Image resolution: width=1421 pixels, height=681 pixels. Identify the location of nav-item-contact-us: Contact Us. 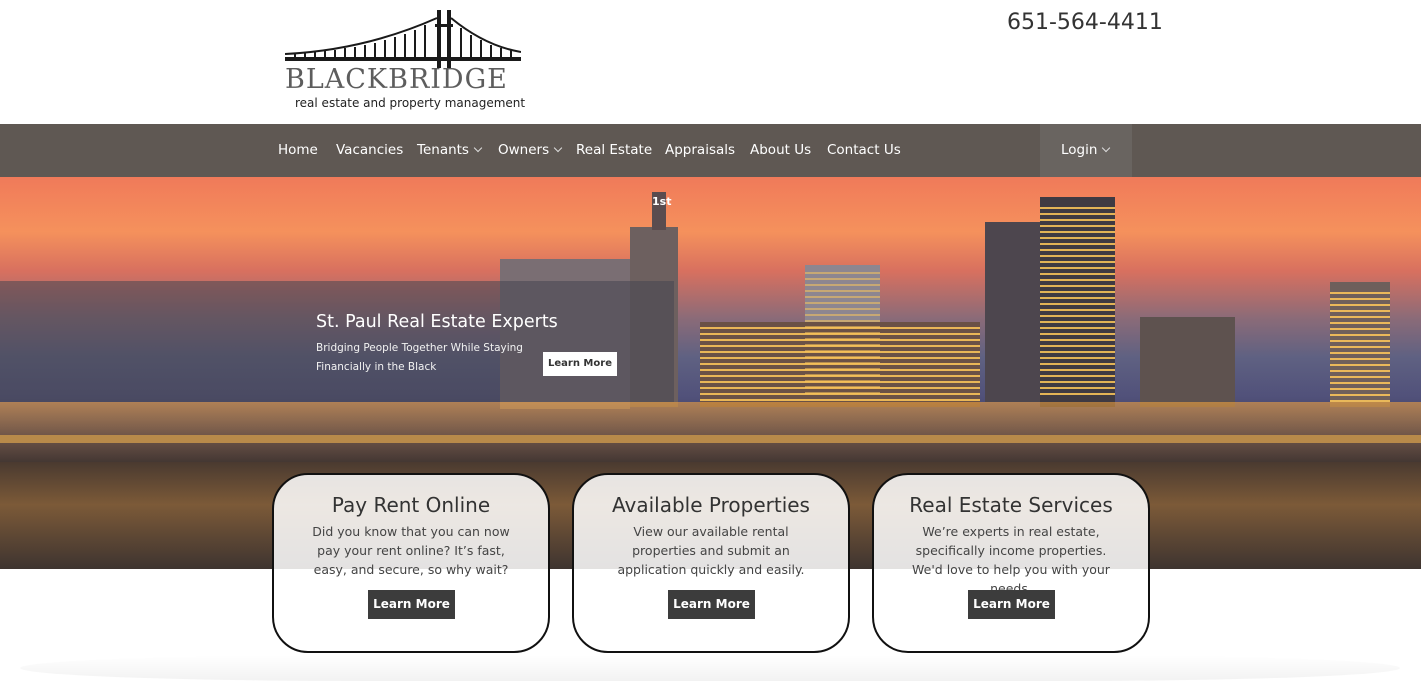
(864, 150).